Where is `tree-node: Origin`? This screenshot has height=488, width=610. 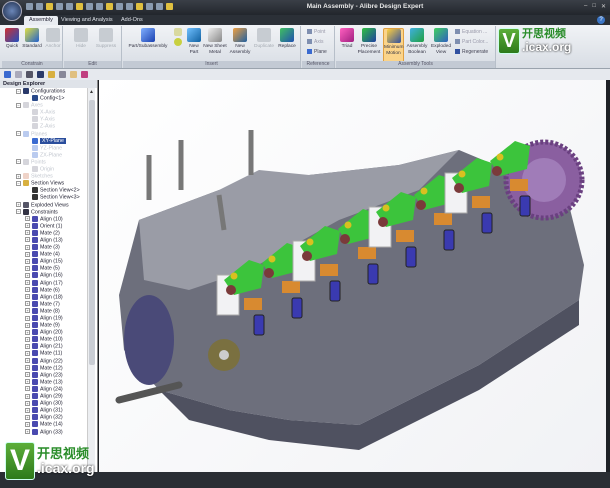
tree-node: Origin is located at coordinates (44, 169).